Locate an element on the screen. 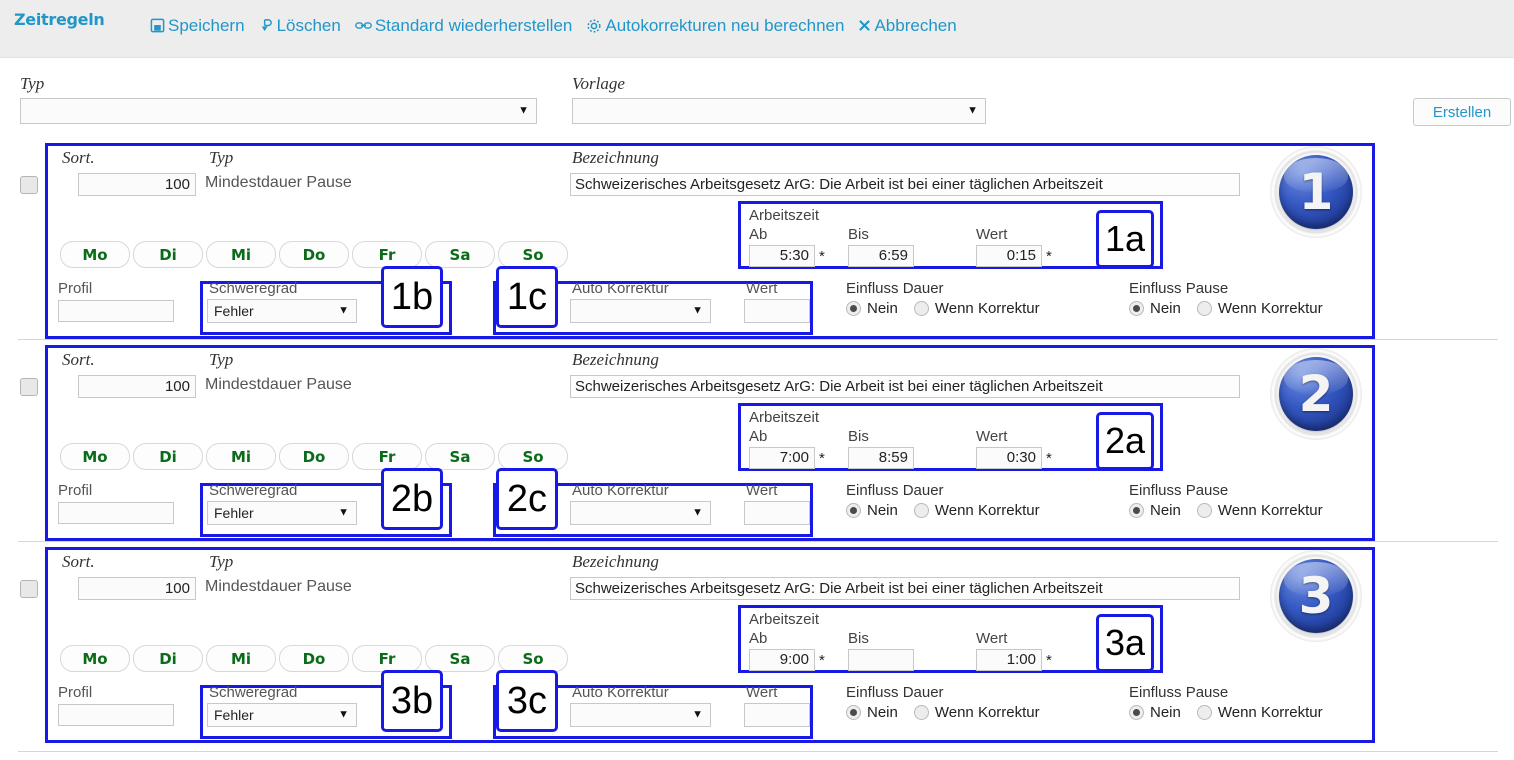  typ-select: ▼ is located at coordinates (278, 111).